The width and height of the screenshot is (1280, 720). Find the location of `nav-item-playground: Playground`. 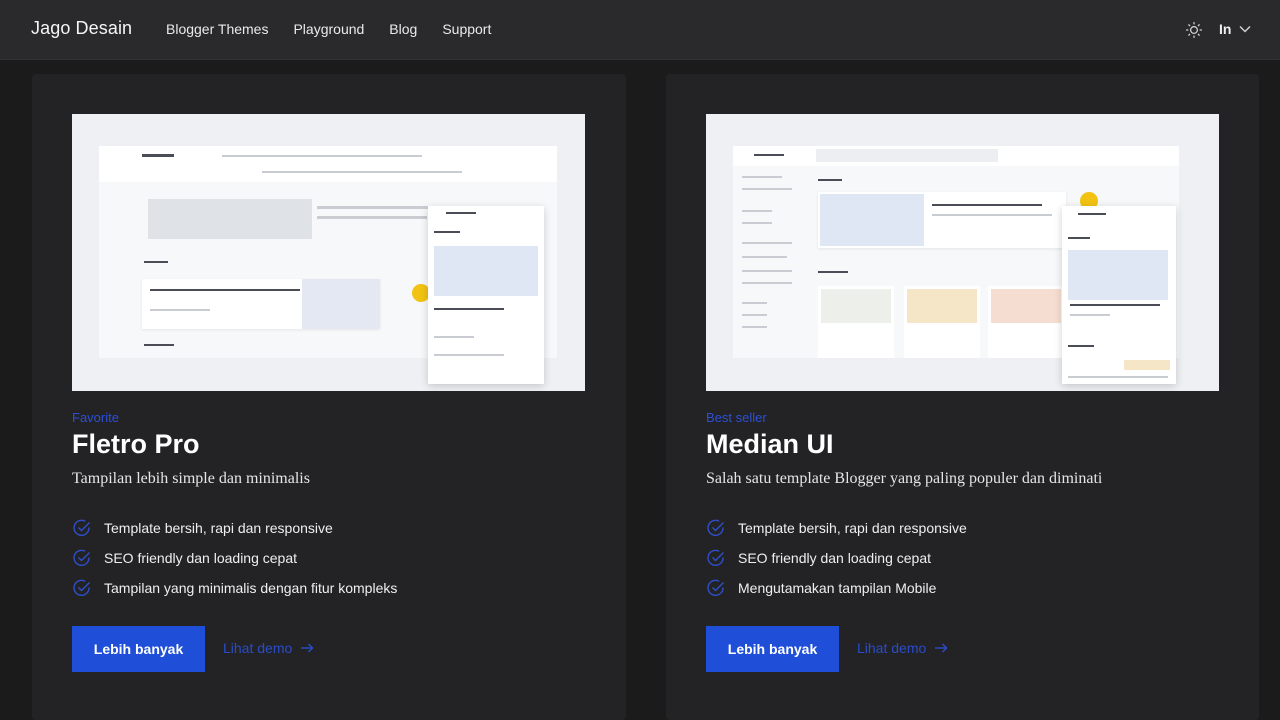

nav-item-playground: Playground is located at coordinates (328, 29).